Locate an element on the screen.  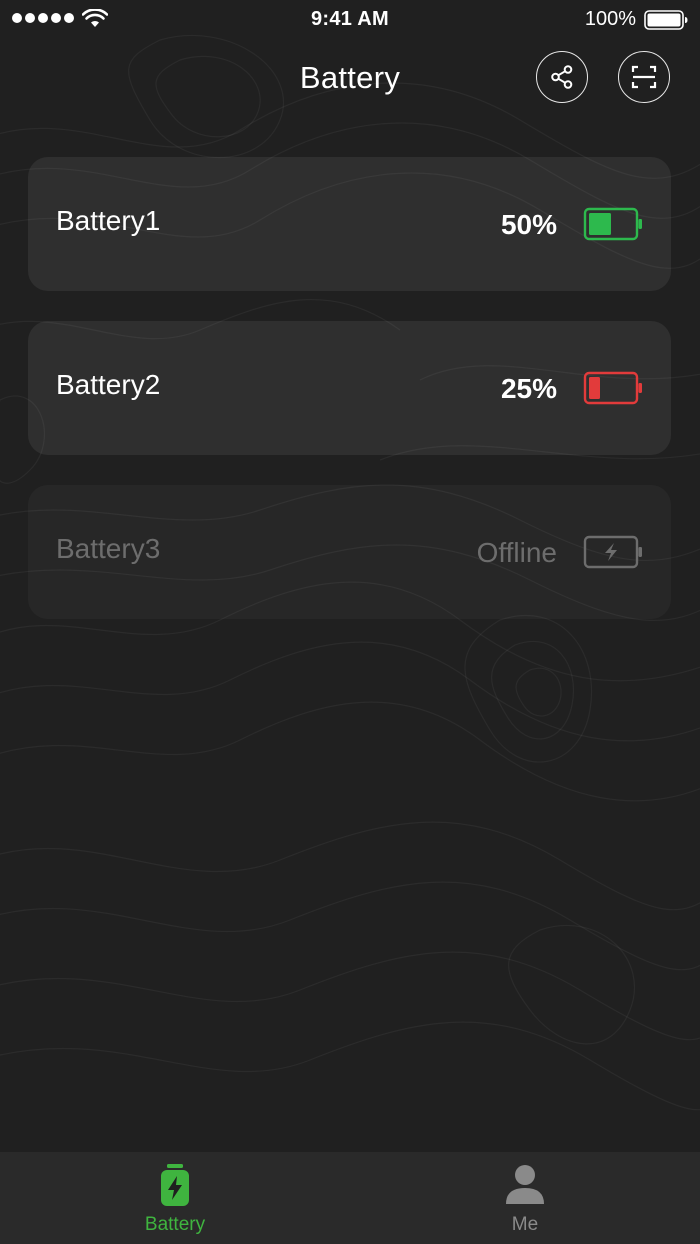
status-bar: 9:41 AM 100% is located at coordinates (350, 20).